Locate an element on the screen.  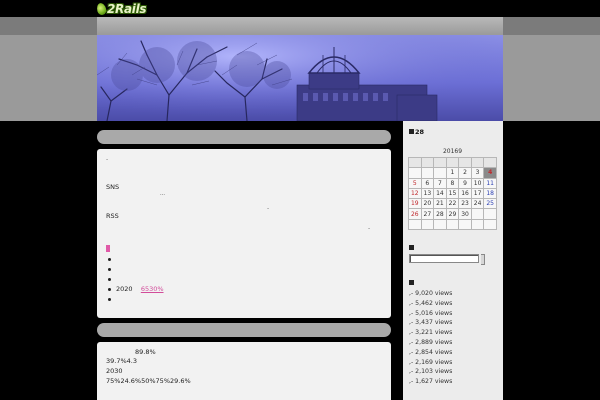
calendar-day: 30 is located at coordinates (465, 214).